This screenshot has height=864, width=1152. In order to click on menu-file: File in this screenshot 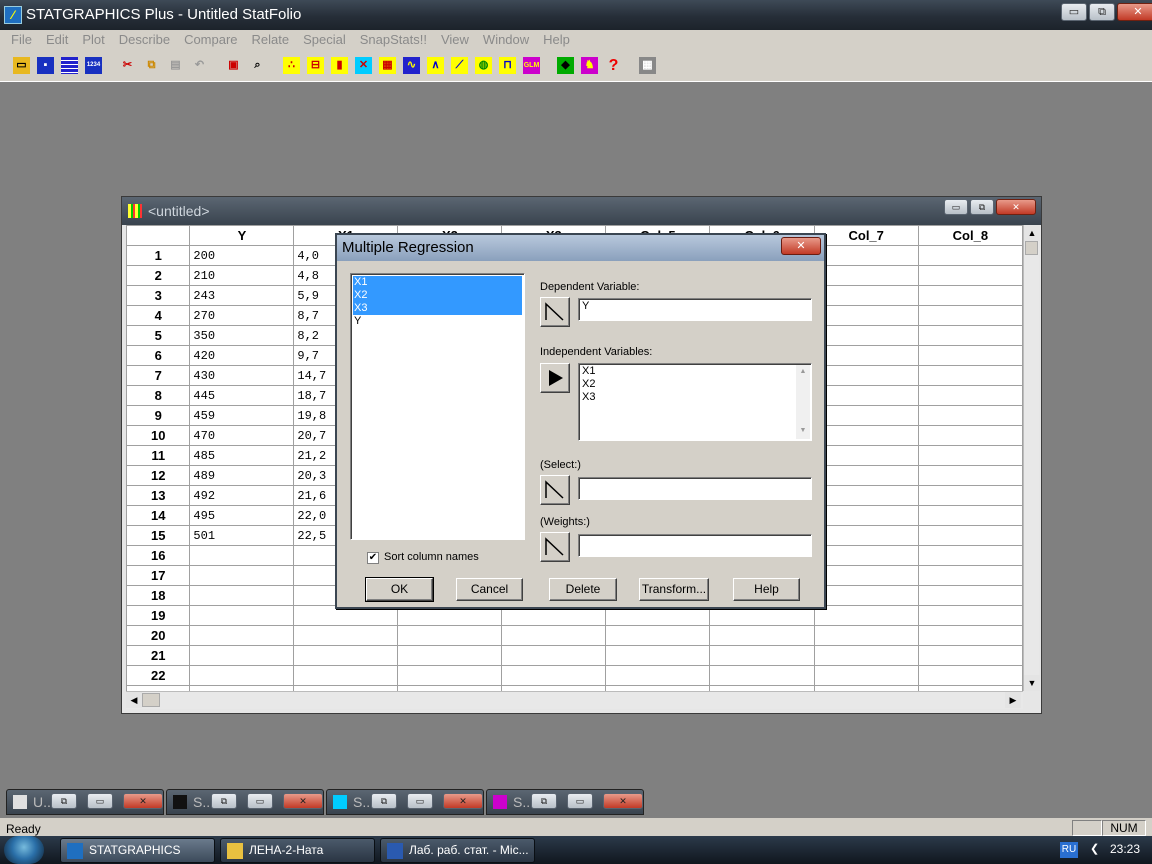, I will do `click(21, 40)`.